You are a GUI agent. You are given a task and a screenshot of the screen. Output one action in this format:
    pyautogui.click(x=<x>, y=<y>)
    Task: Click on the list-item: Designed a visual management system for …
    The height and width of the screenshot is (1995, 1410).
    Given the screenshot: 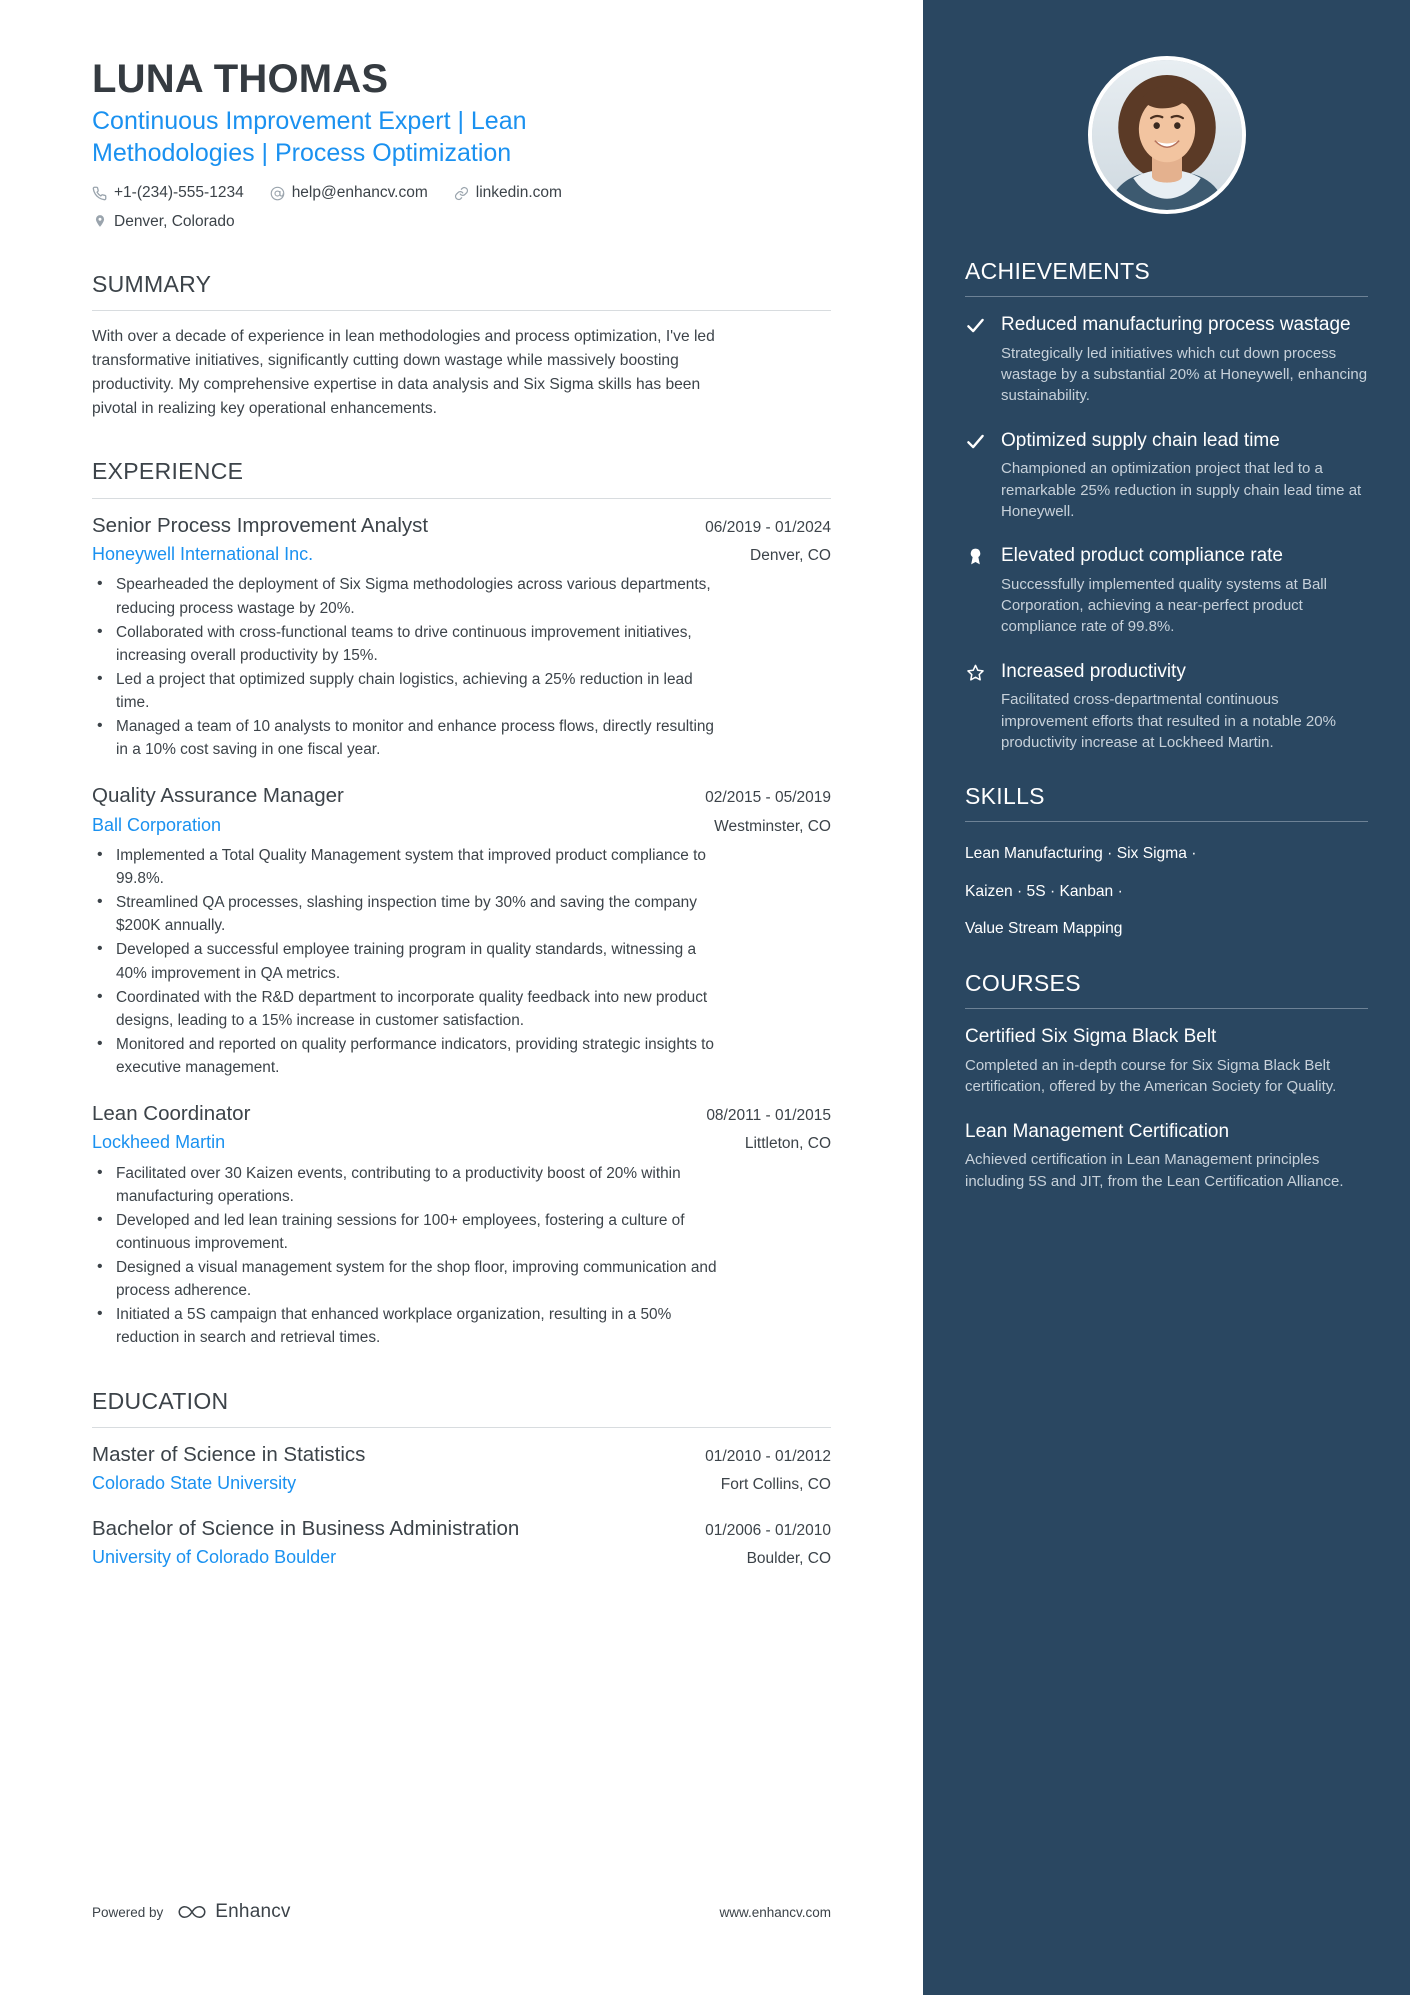 What is the action you would take?
    pyautogui.click(x=404, y=1278)
    